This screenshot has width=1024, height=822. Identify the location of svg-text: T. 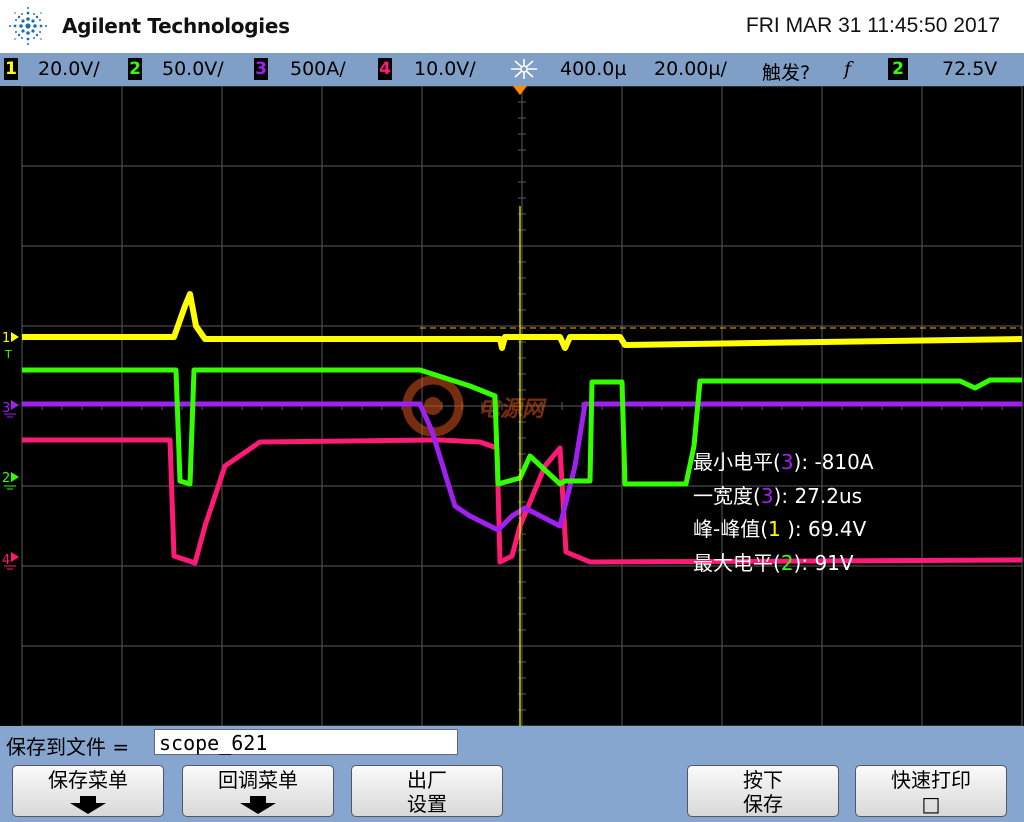
(8, 354).